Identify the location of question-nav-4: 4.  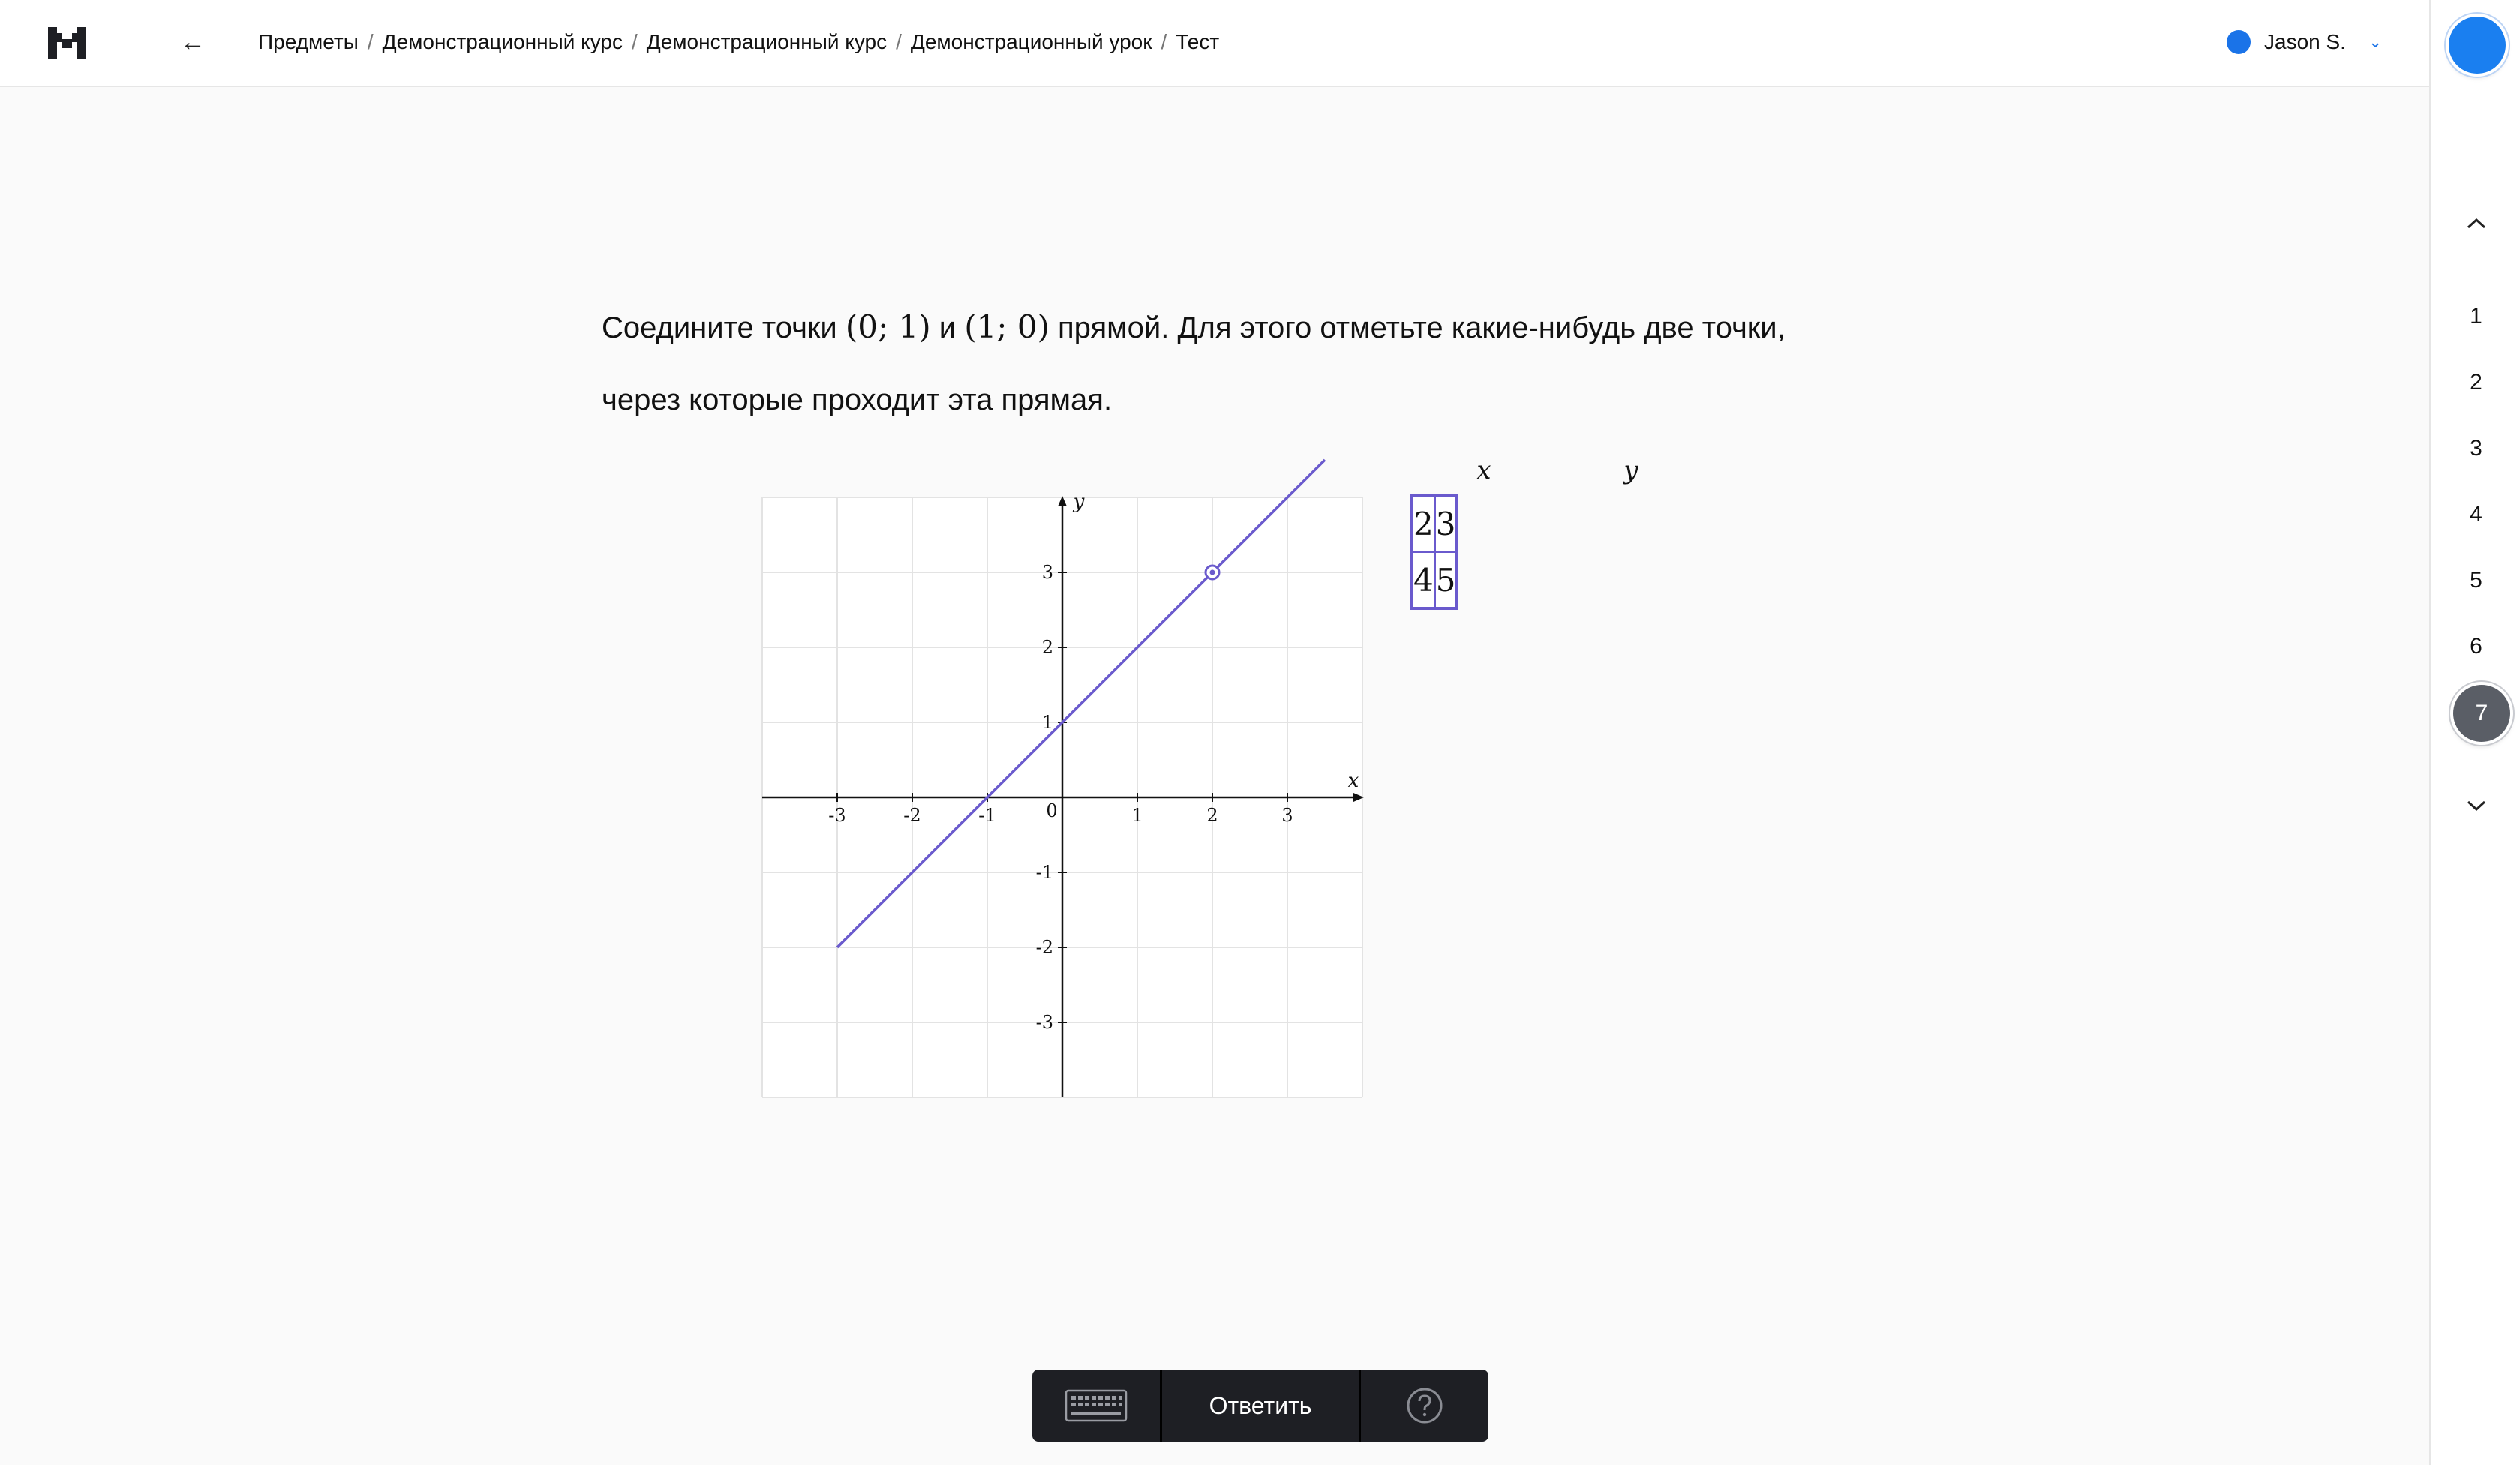
(2475, 515).